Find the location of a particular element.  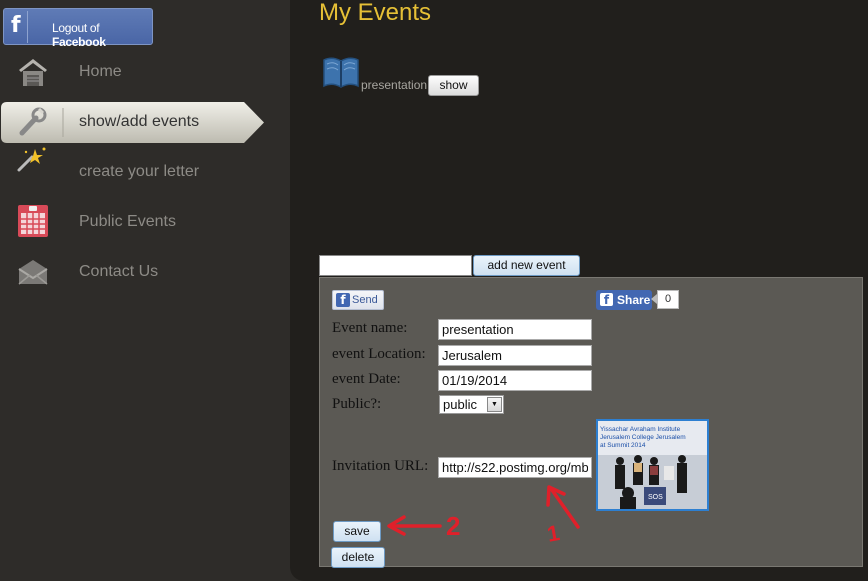

event-name-input is located at coordinates (515, 329).